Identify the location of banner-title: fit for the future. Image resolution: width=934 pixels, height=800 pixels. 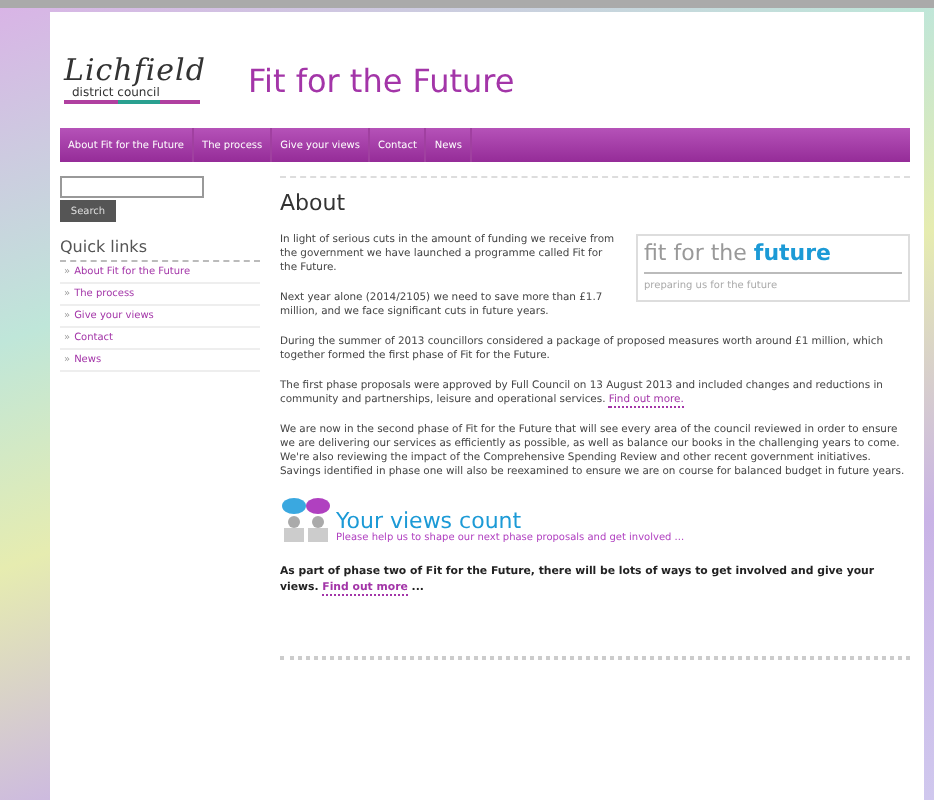
(773, 257).